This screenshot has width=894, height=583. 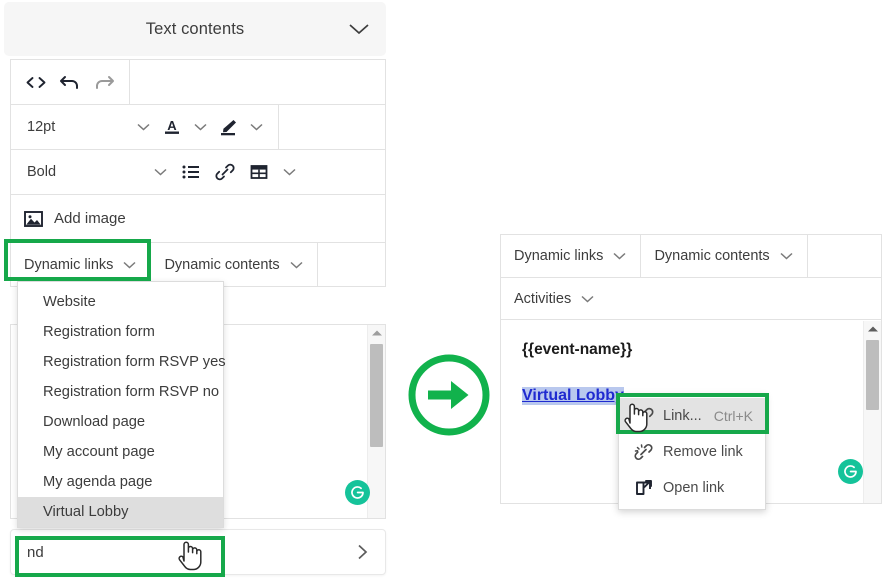 What do you see at coordinates (69, 264) in the screenshot?
I see `dynamic-links-label: Dynamic links` at bounding box center [69, 264].